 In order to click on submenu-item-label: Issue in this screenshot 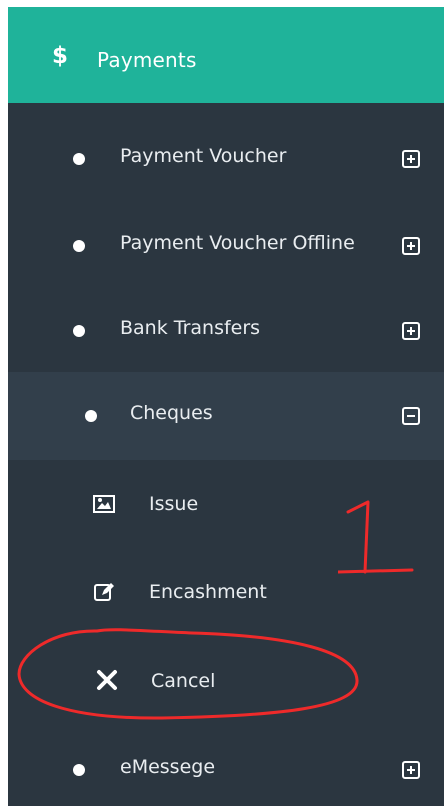, I will do `click(174, 504)`.